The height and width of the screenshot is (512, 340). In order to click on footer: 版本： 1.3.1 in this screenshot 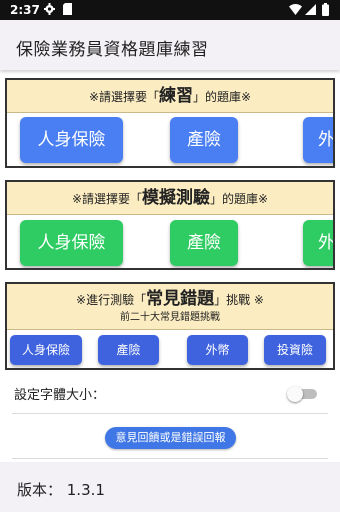, I will do `click(170, 487)`.